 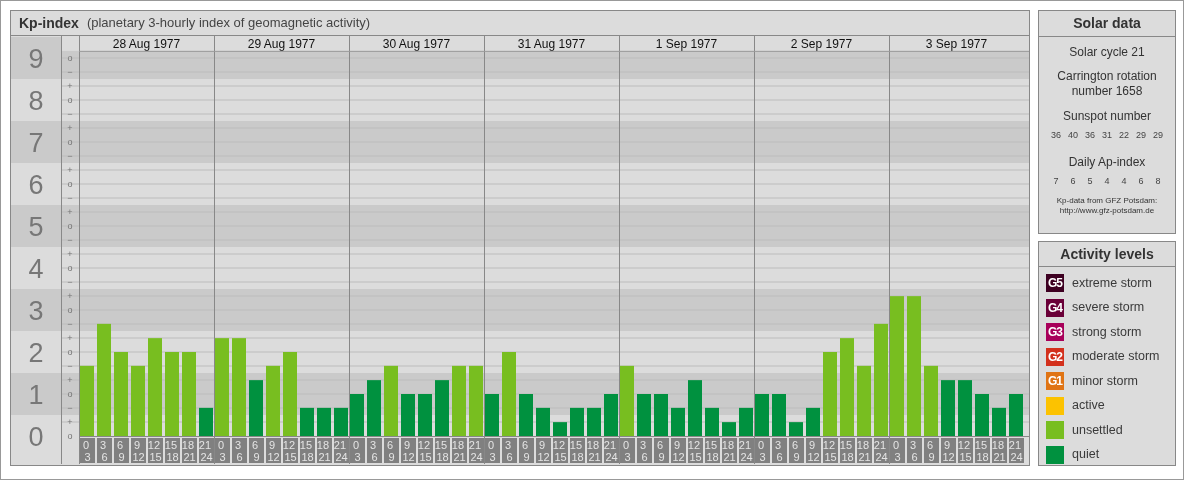 I want to click on y-axis-label: 4, so click(x=36, y=269).